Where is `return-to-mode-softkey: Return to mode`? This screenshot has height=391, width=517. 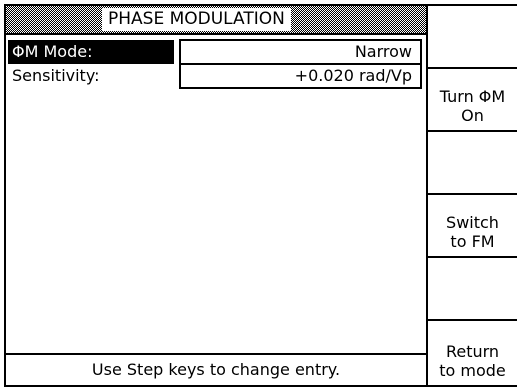
return-to-mode-softkey: Return to mode is located at coordinates (472, 353).